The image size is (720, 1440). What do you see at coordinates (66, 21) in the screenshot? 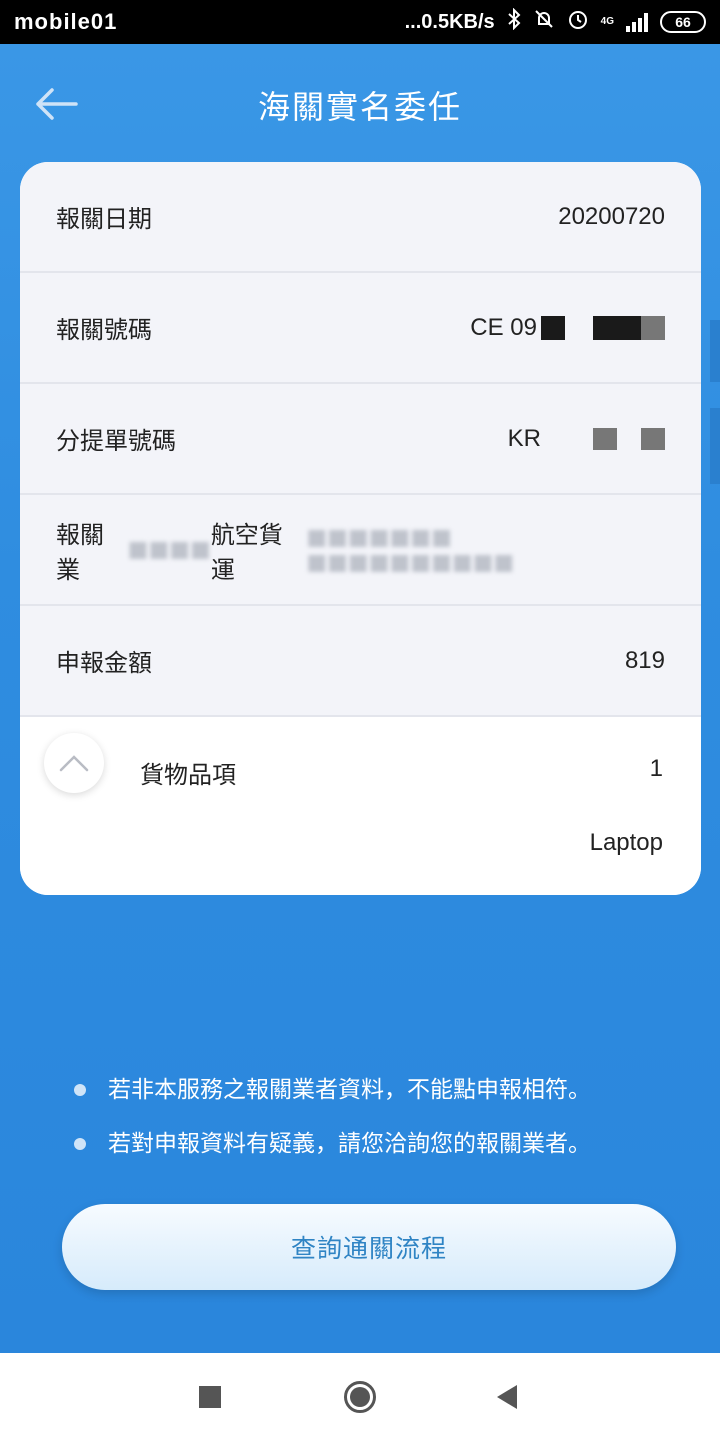
I see `status-left-text: mobile01` at bounding box center [66, 21].